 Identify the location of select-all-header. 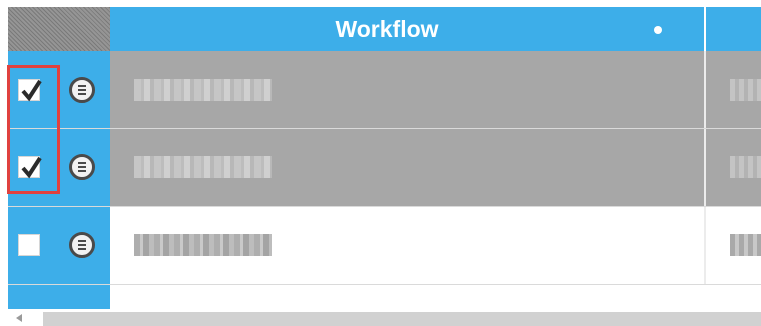
(59, 29).